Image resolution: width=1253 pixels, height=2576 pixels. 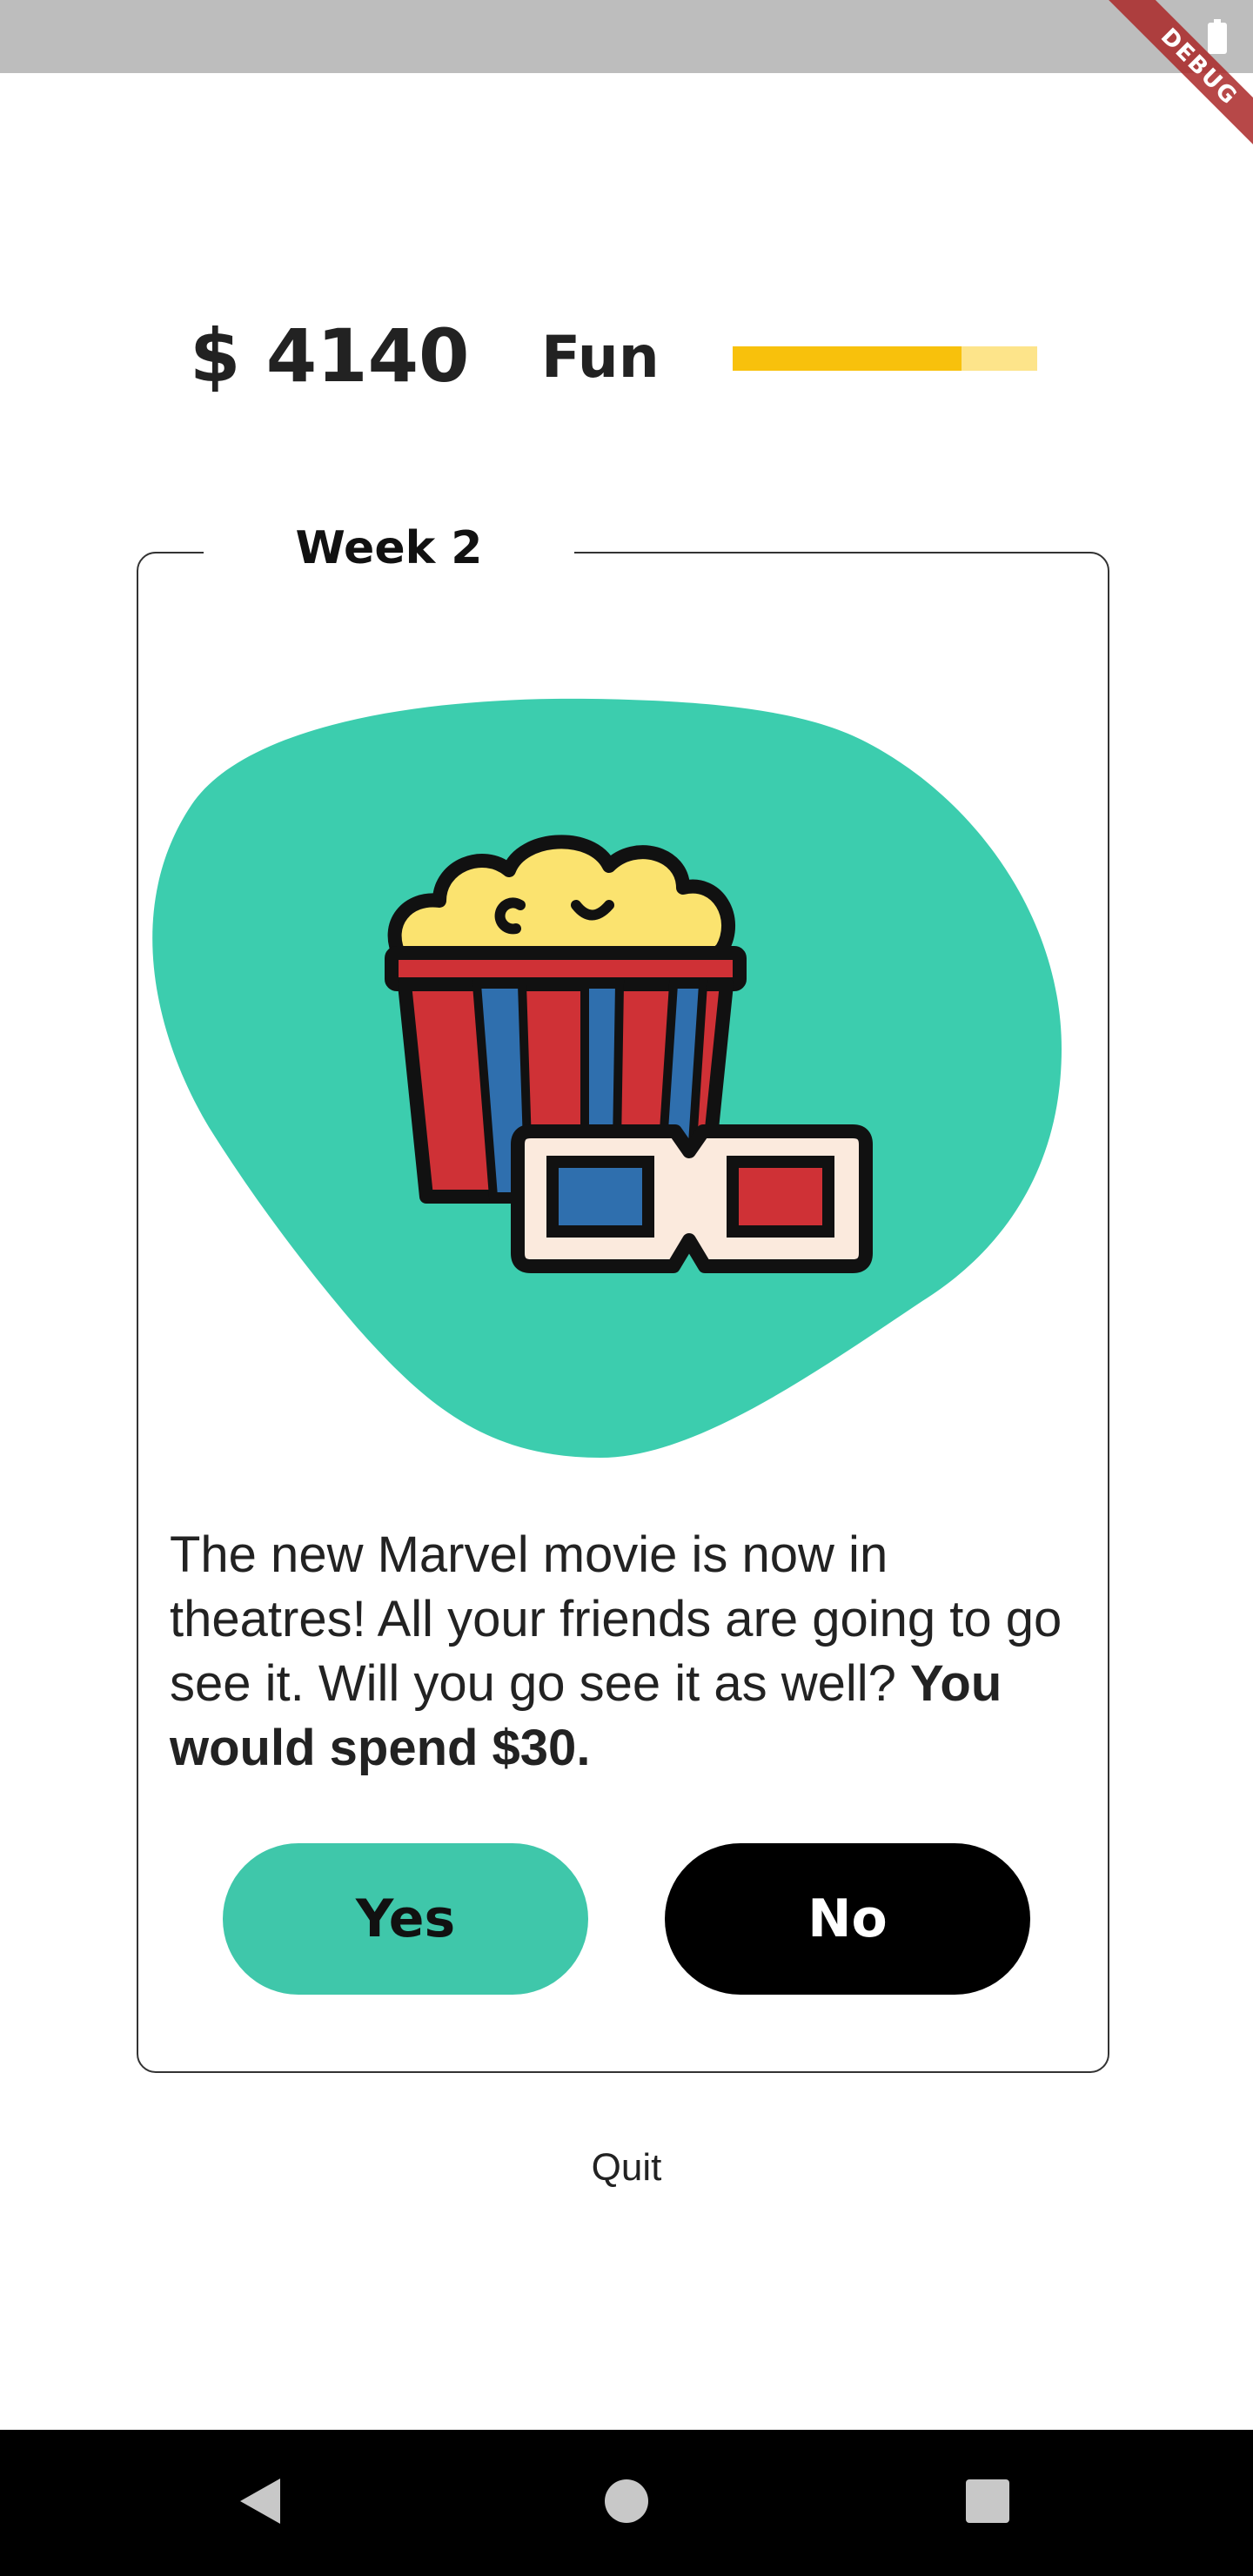 What do you see at coordinates (987, 2501) in the screenshot?
I see `recents-icon` at bounding box center [987, 2501].